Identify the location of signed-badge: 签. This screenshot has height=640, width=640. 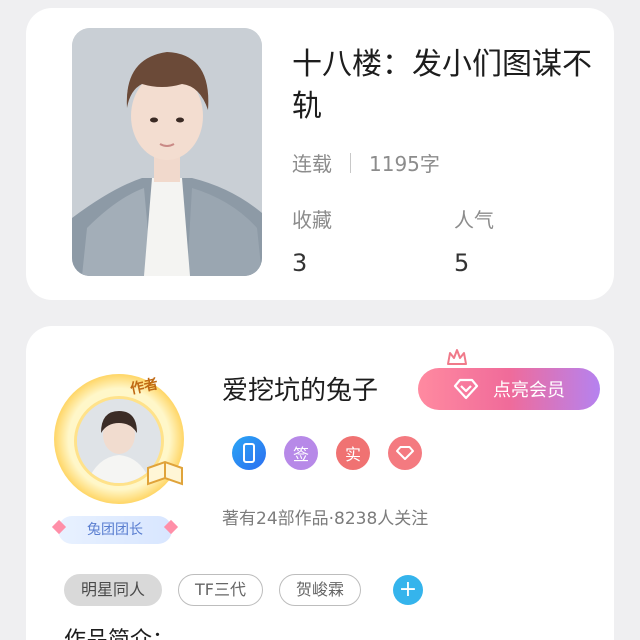
(301, 453).